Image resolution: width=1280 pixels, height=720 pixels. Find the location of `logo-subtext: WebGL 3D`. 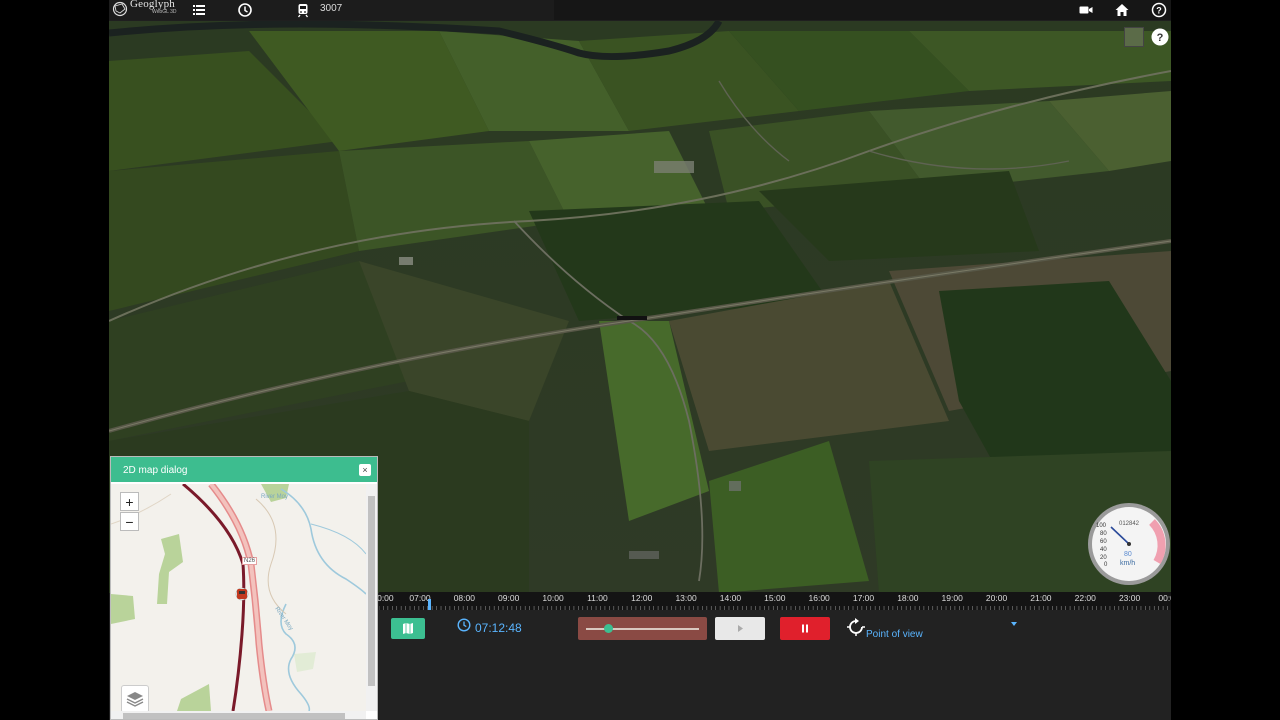

logo-subtext: WebGL 3D is located at coordinates (164, 12).